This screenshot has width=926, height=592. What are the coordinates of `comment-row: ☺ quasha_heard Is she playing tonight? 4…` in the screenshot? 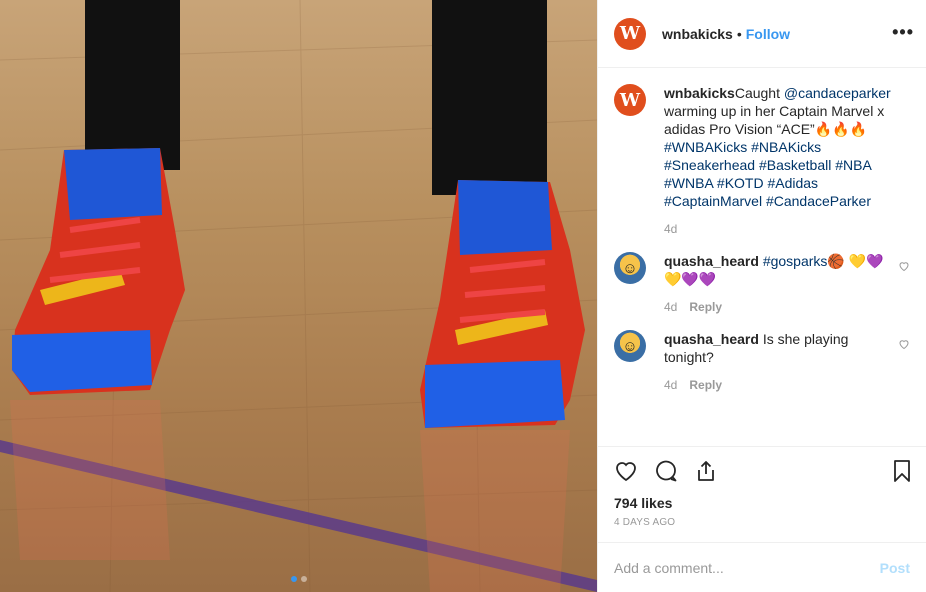 It's located at (762, 361).